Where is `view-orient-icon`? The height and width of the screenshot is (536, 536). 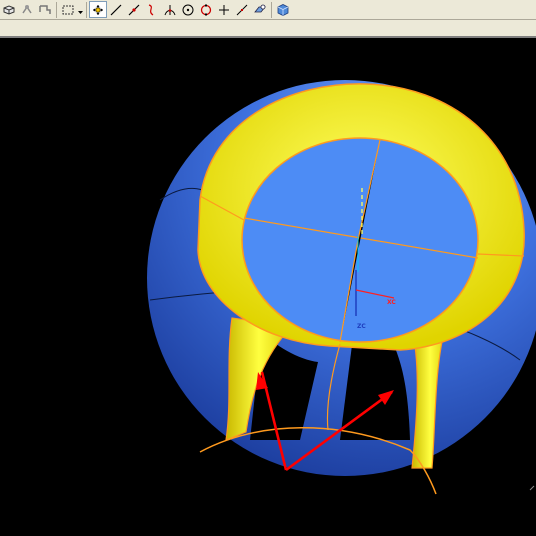 view-orient-icon is located at coordinates (260, 10).